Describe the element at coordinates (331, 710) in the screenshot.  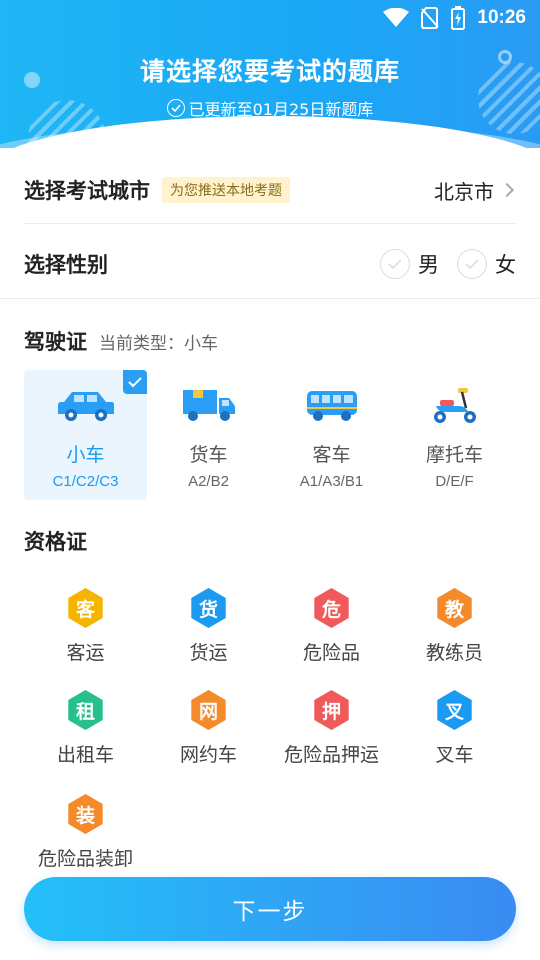
I see `hazmat-escort-badge-icon: 押` at that location.